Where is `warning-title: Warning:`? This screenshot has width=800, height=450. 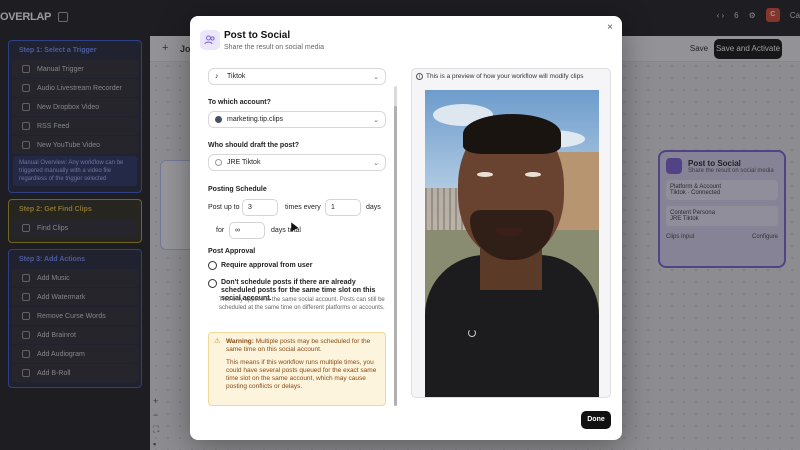
warning-title: Warning: is located at coordinates (240, 341).